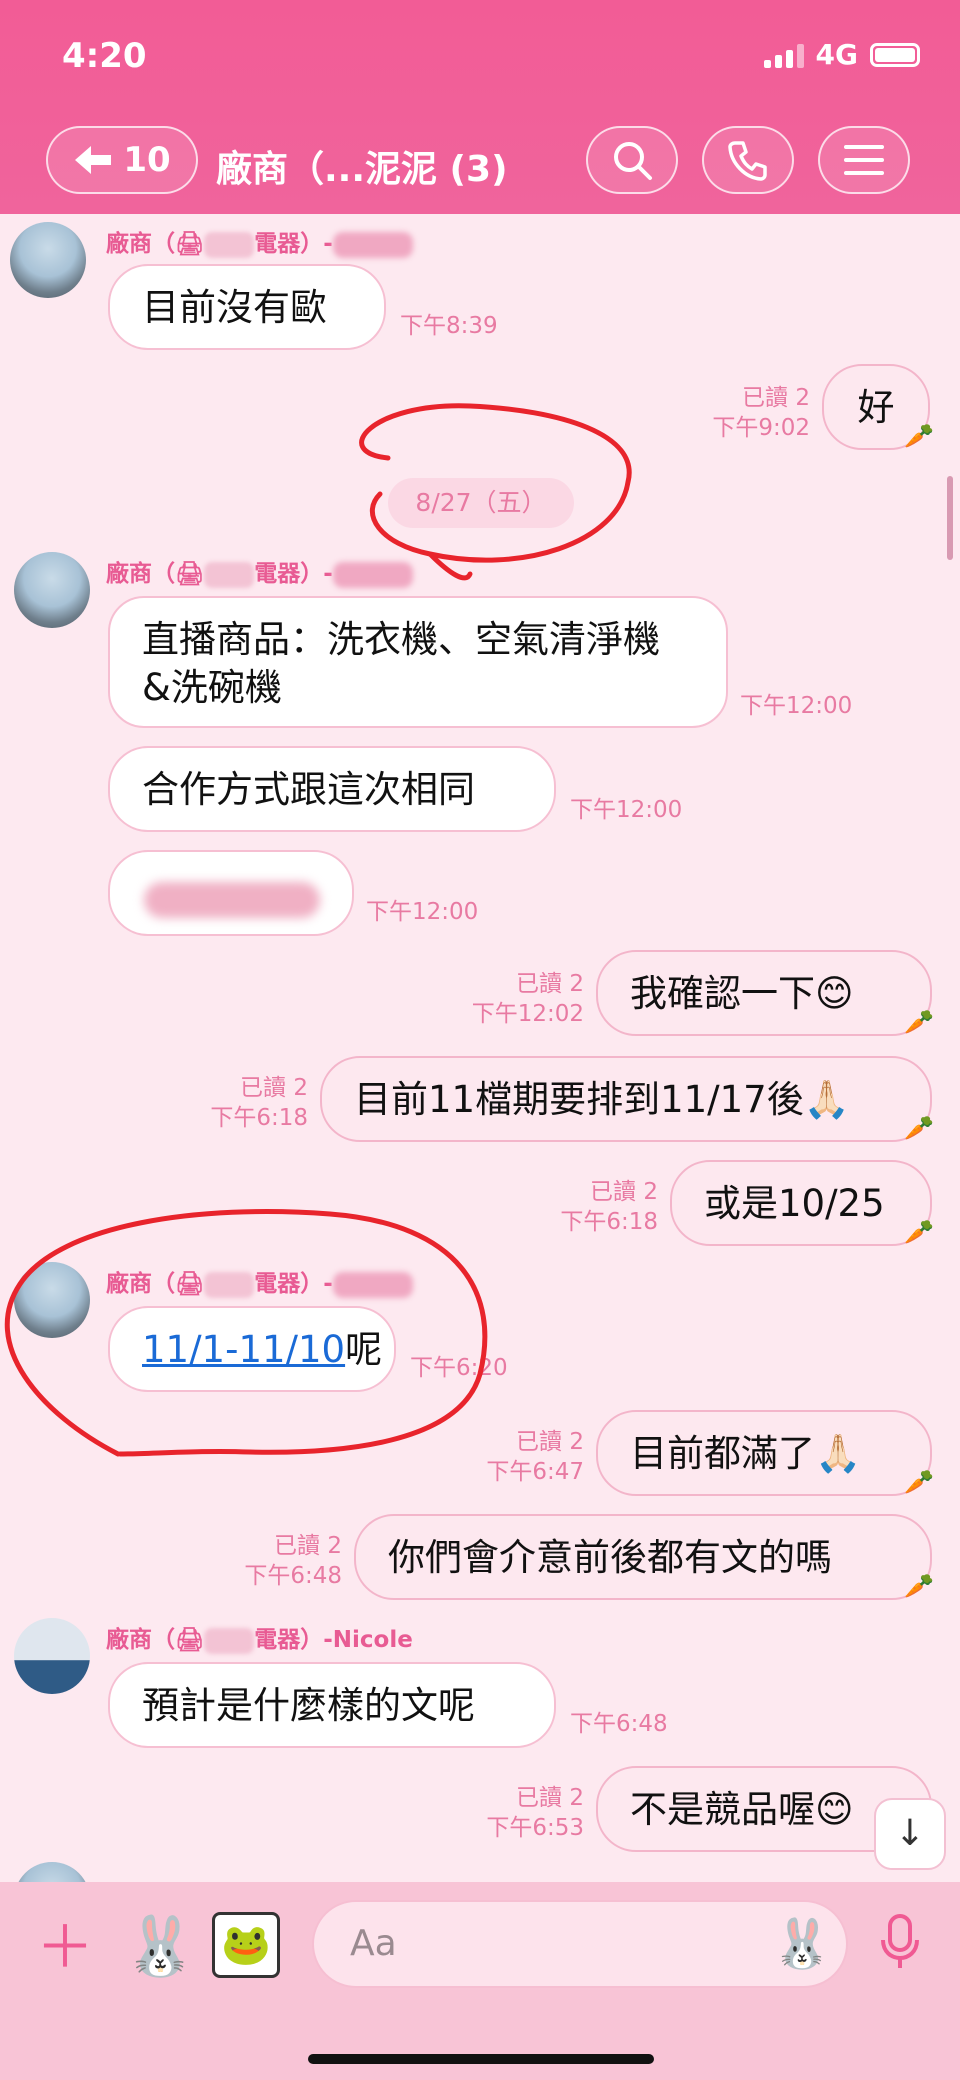 This screenshot has width=960, height=2080. What do you see at coordinates (362, 169) in the screenshot?
I see `chat-title: 廠商（...泥泥 (3)` at bounding box center [362, 169].